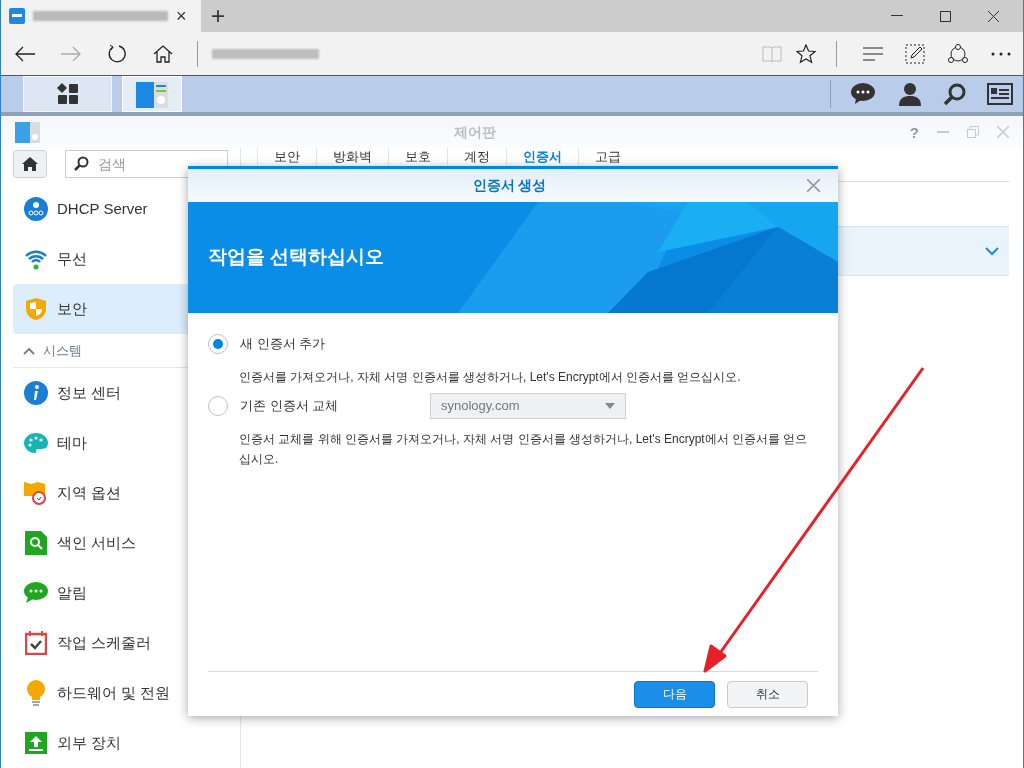  Describe the element at coordinates (36, 693) in the screenshot. I see `lightbulb-icon` at that location.